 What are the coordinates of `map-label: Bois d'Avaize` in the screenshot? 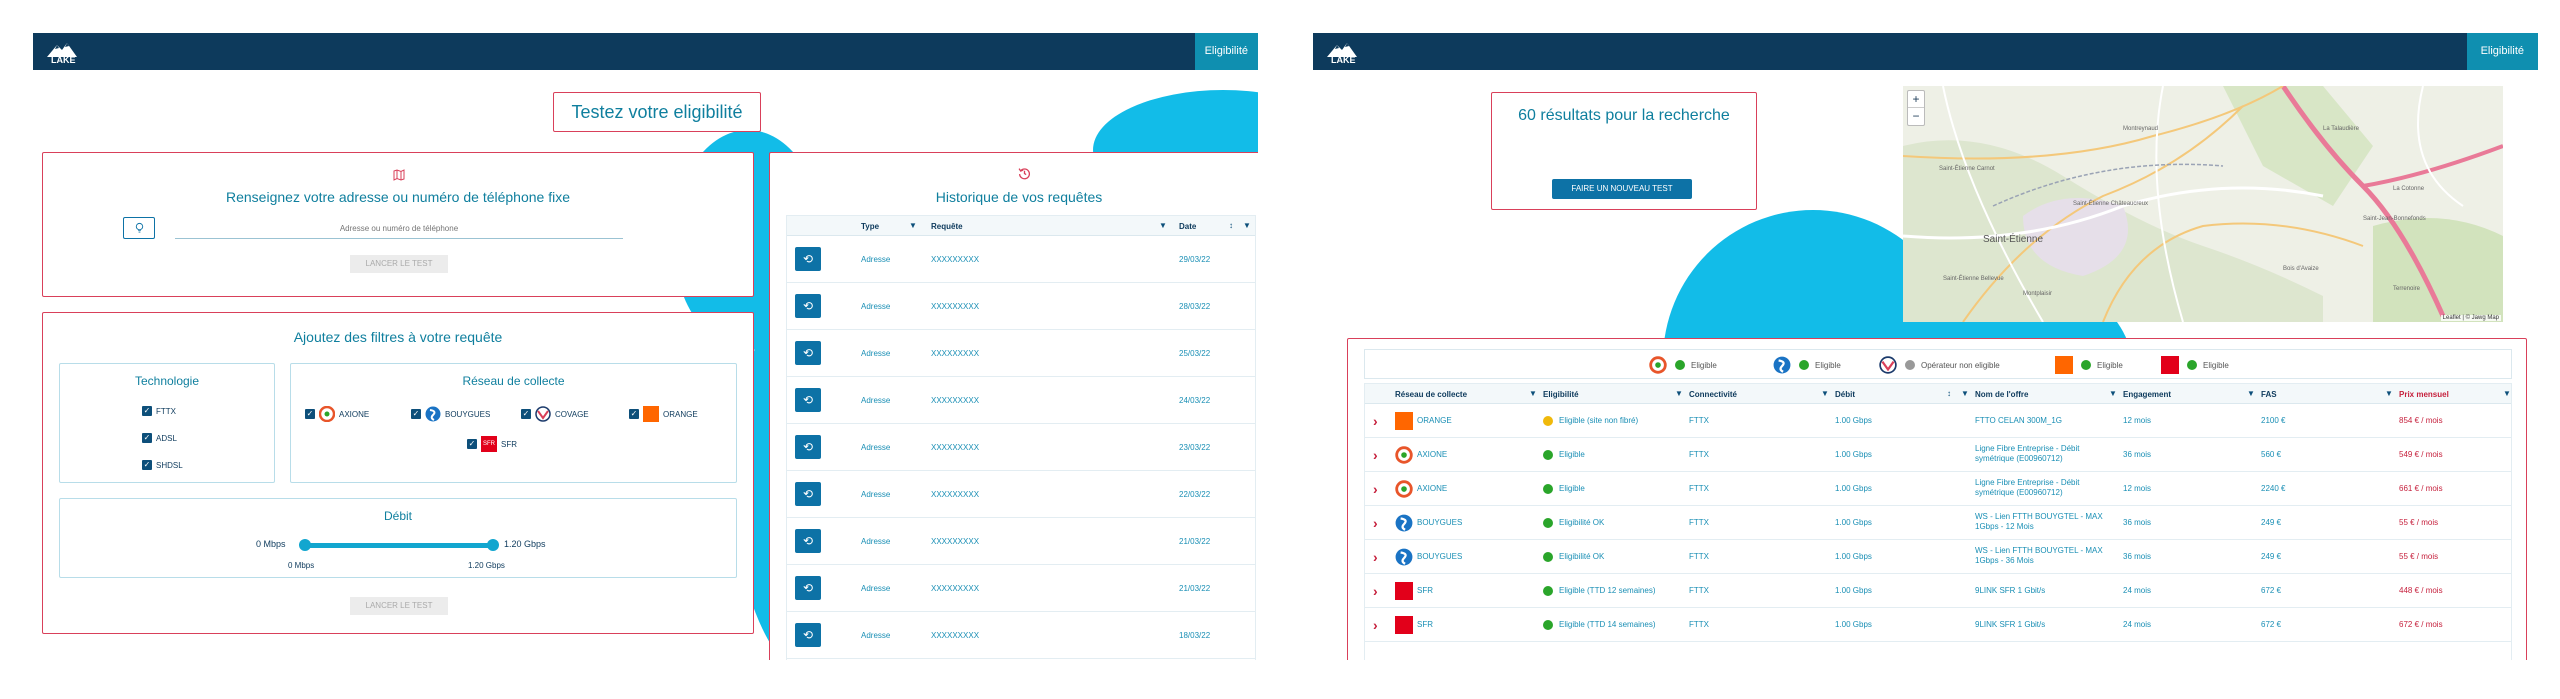 It's located at (2301, 269).